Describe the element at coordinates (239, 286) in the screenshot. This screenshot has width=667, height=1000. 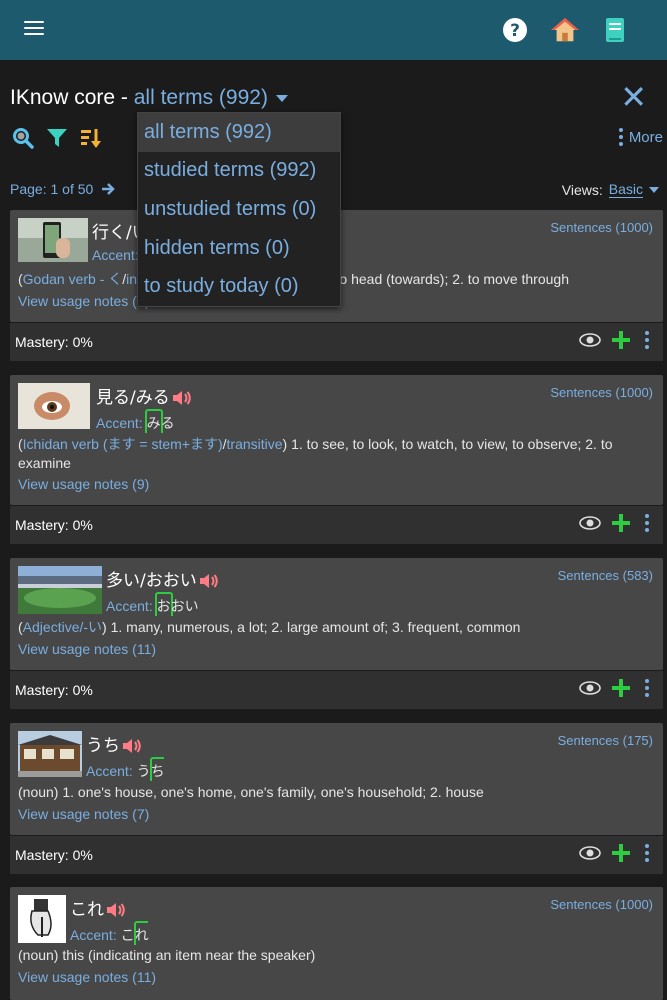
I see `filter-option-study-today: to study today (0)` at that location.